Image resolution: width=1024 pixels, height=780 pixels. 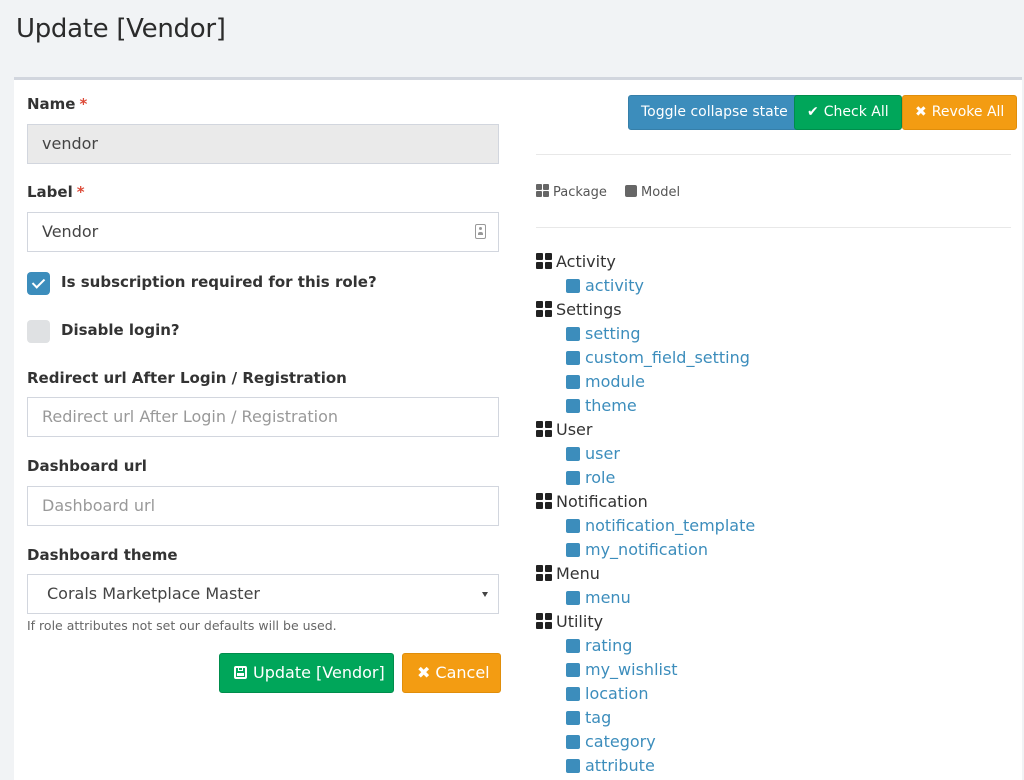 I want to click on tree-model-label: tag, so click(x=598, y=717).